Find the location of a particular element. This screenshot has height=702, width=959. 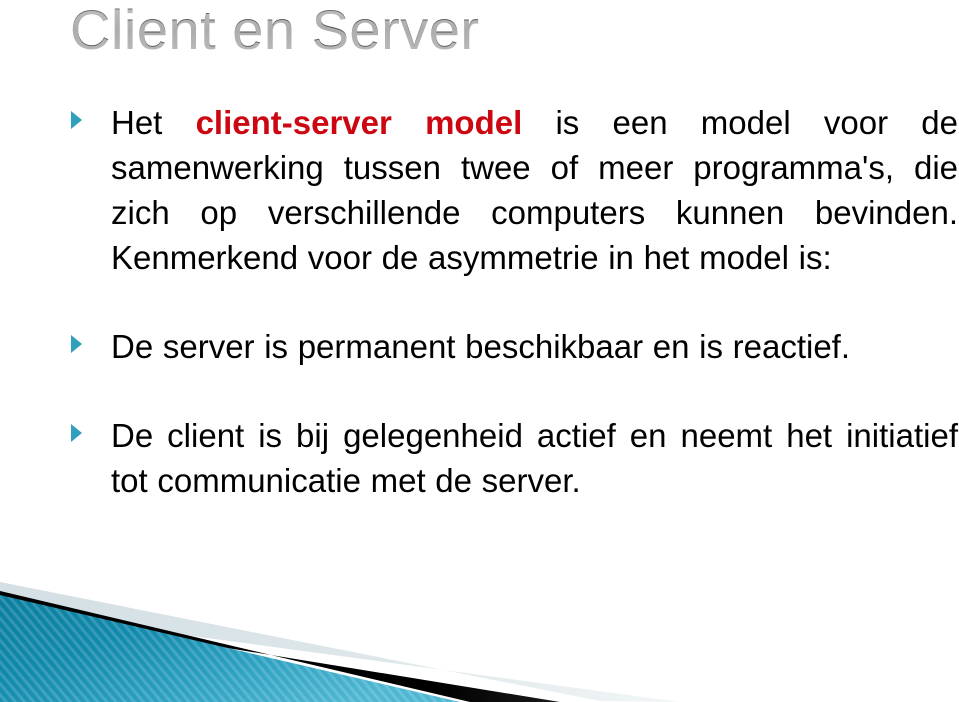

decoration-black-stripe is located at coordinates (280, 646).